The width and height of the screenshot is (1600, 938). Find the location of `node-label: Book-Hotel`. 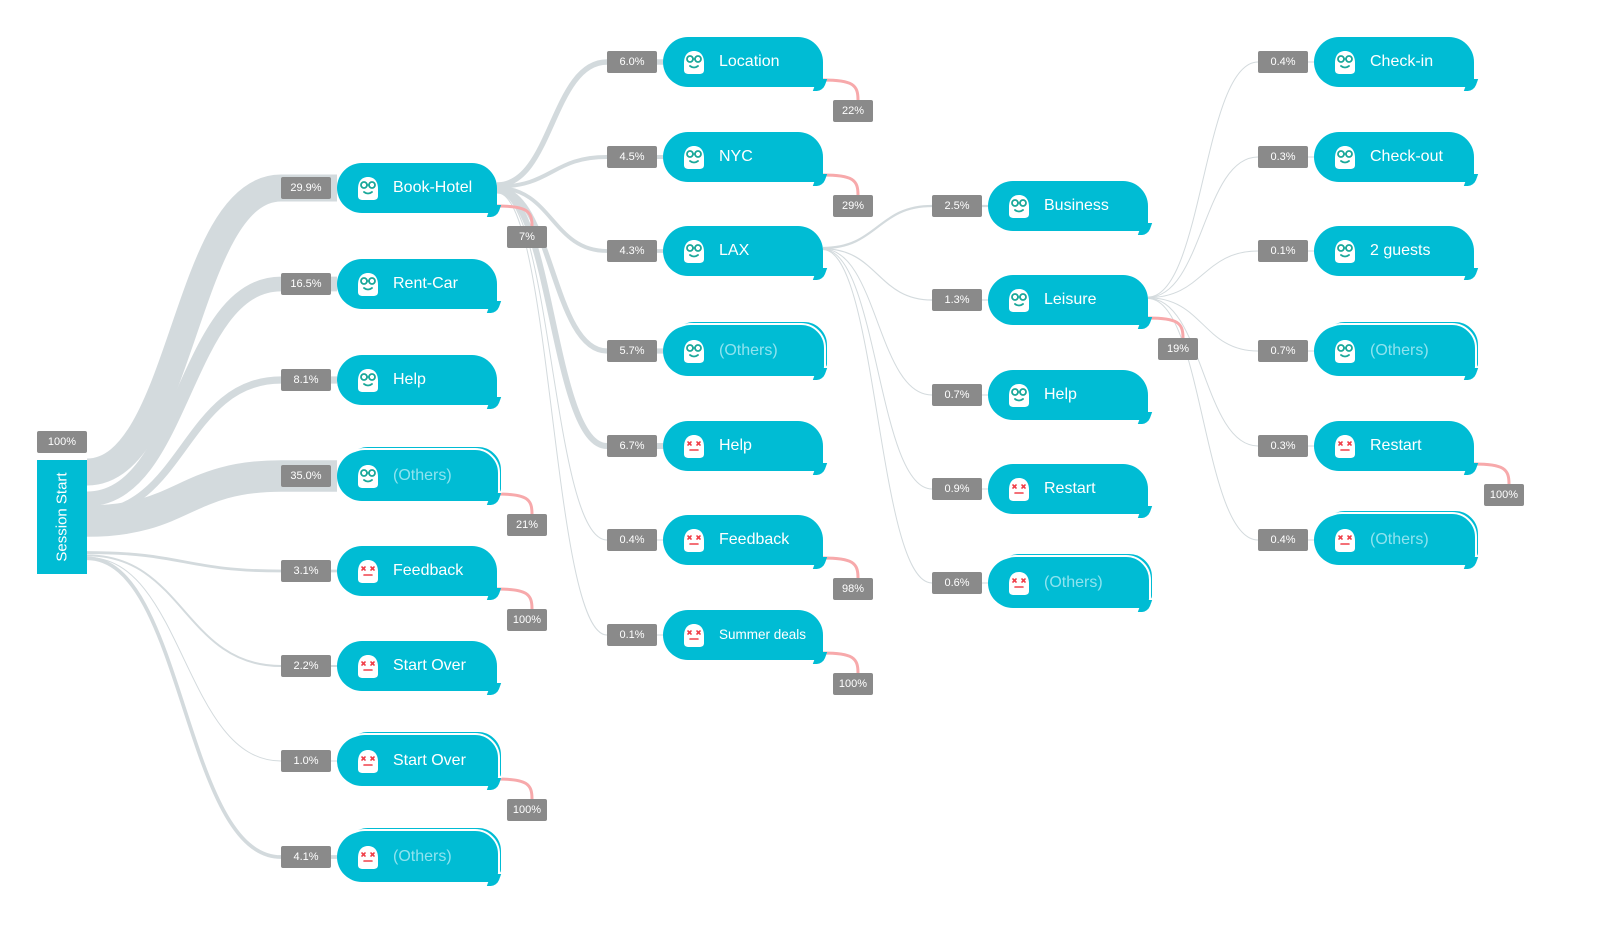

node-label: Book-Hotel is located at coordinates (433, 187).